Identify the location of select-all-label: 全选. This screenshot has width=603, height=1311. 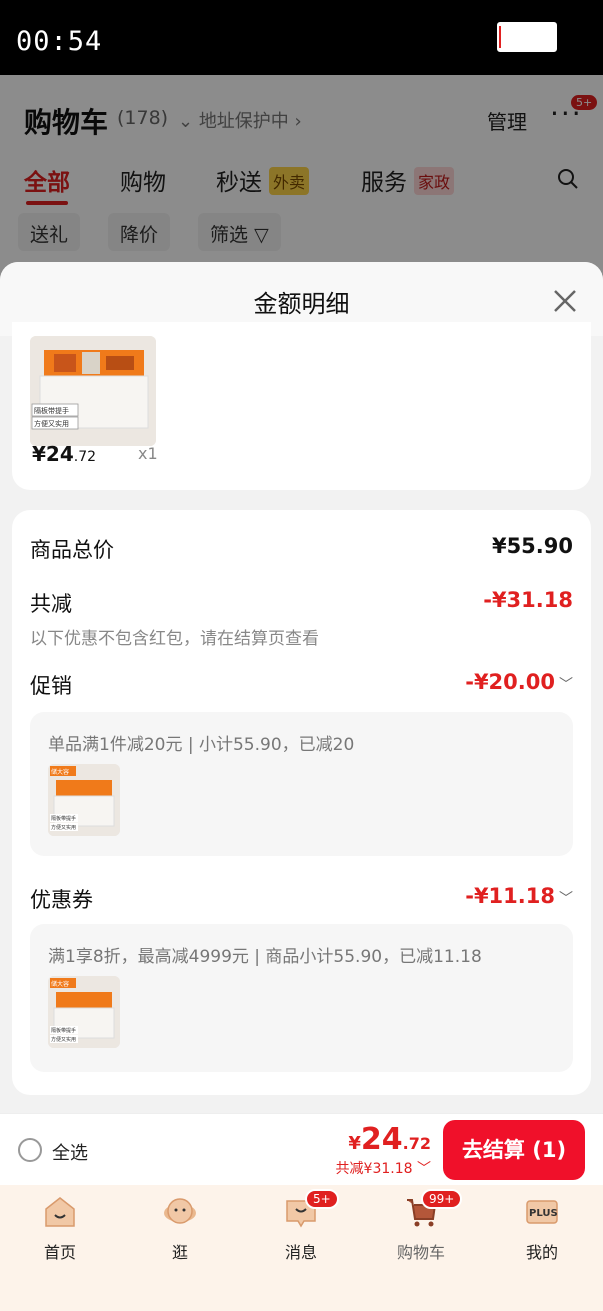
(70, 1152).